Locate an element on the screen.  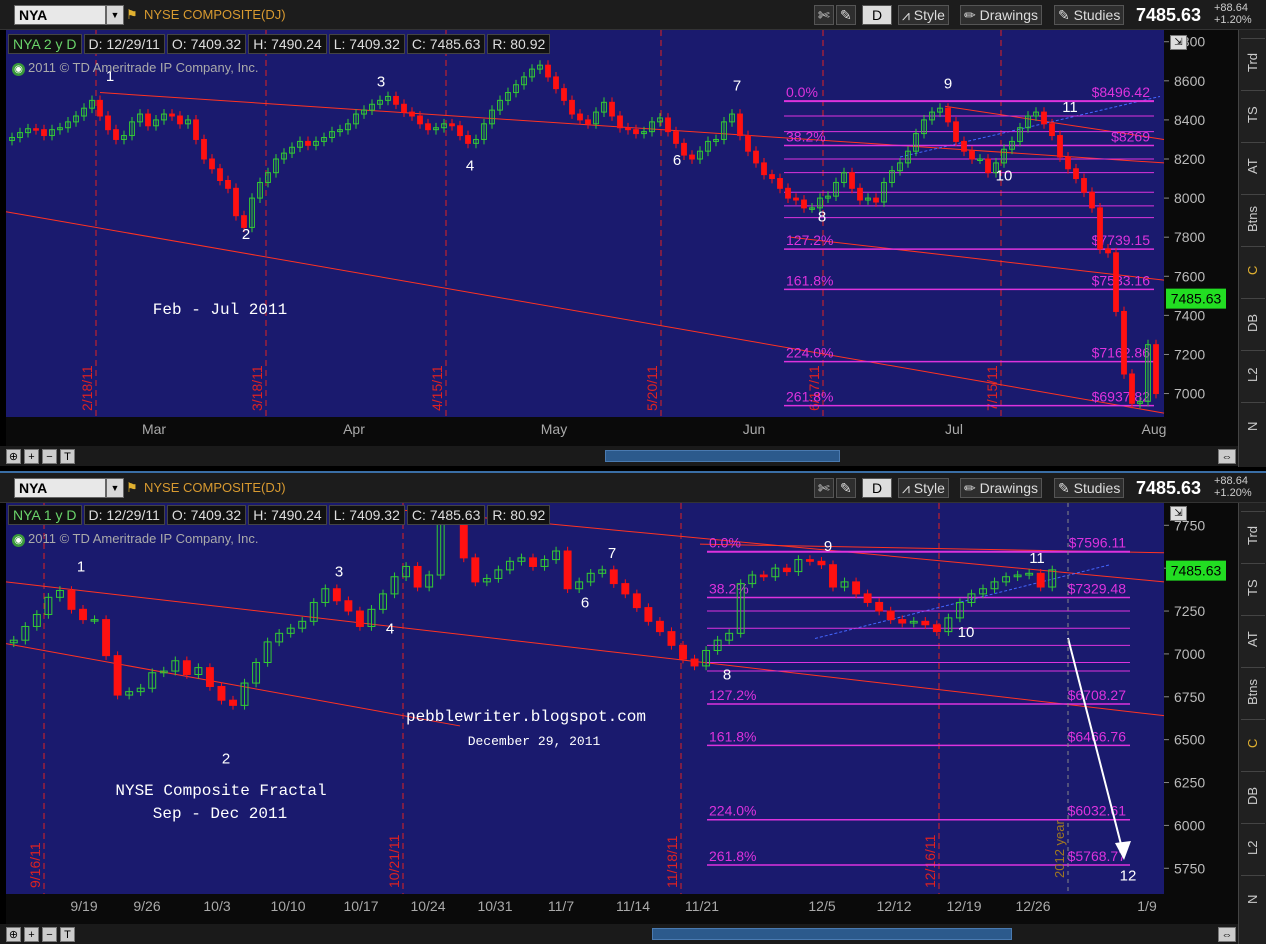
wave-label: 9 is located at coordinates (948, 84).